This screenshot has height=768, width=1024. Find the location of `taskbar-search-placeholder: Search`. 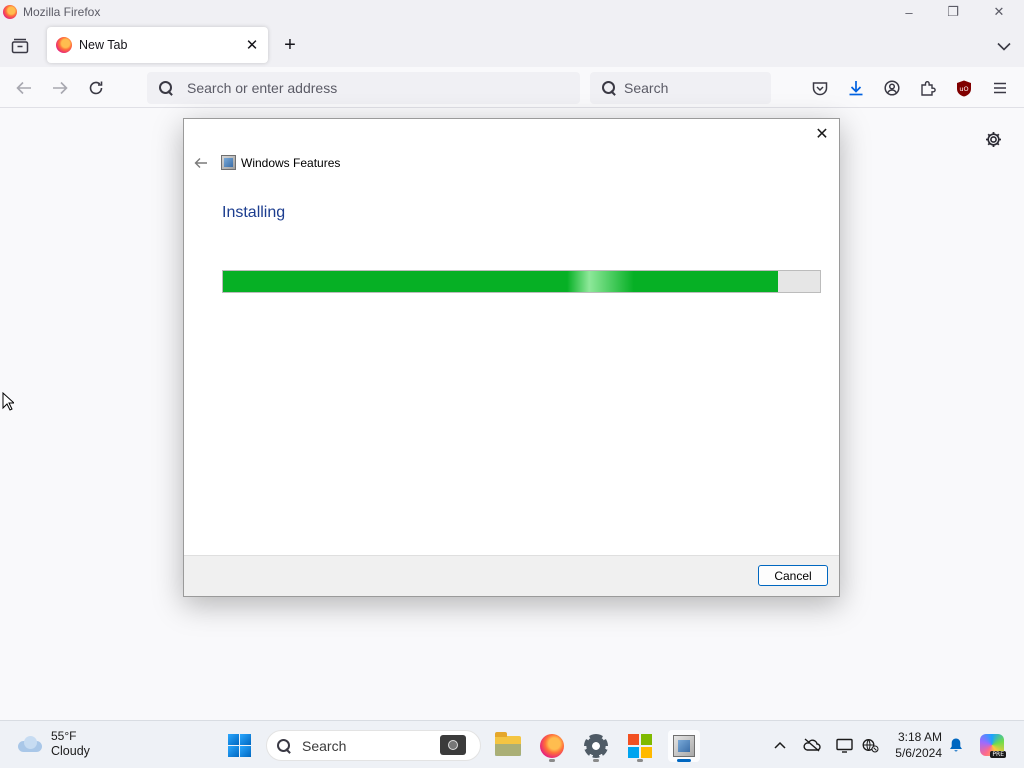

taskbar-search-placeholder: Search is located at coordinates (324, 745).